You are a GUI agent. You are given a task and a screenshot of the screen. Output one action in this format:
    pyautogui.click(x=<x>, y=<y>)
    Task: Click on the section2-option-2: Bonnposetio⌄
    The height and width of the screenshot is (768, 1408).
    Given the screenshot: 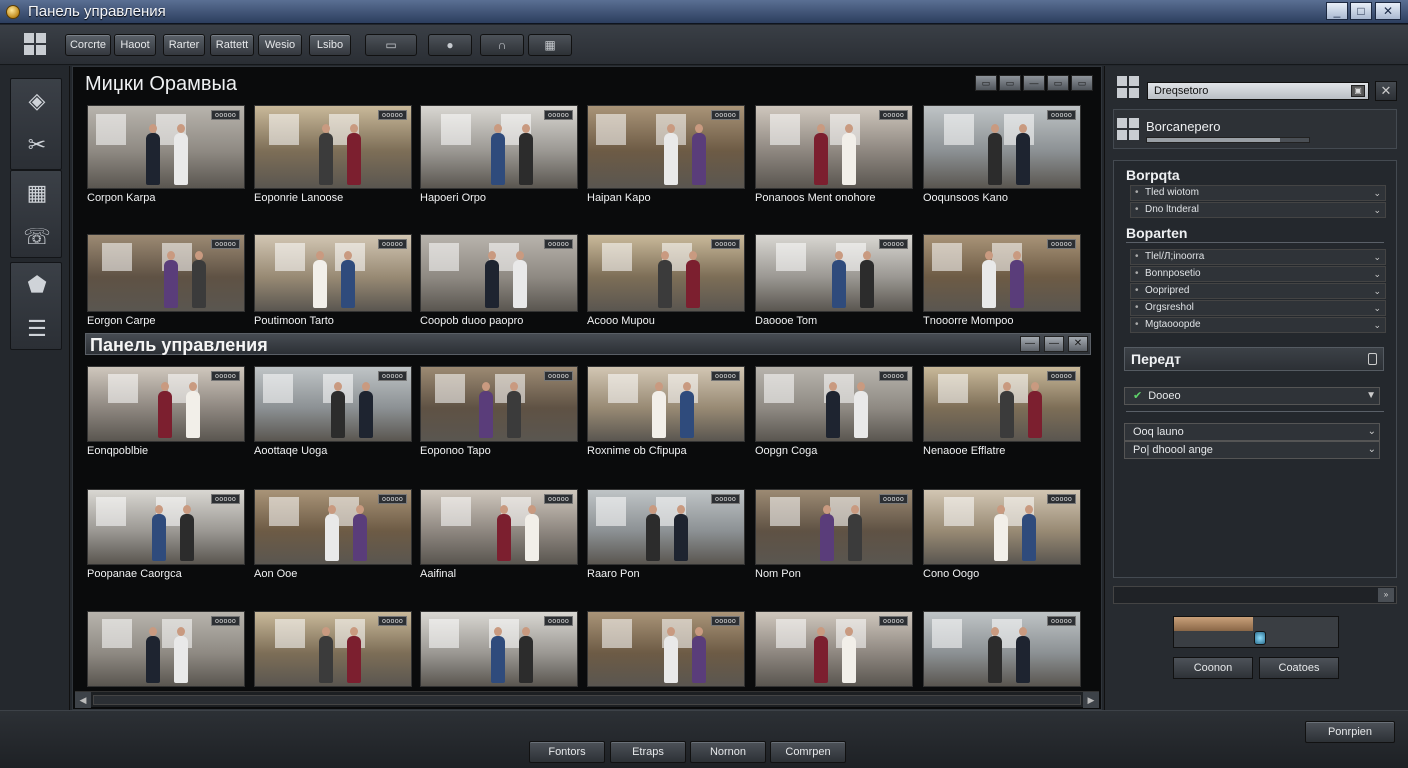 What is the action you would take?
    pyautogui.click(x=1258, y=274)
    